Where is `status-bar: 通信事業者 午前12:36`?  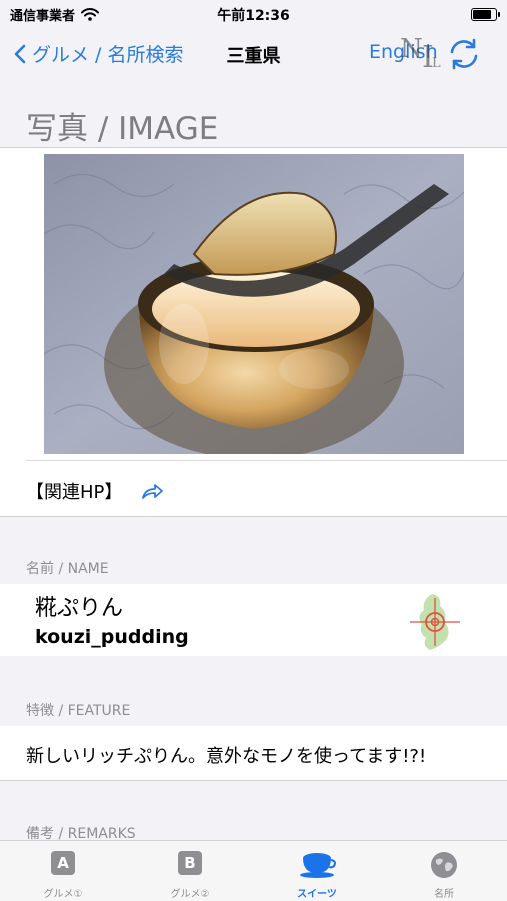 status-bar: 通信事業者 午前12:36 is located at coordinates (253, 14).